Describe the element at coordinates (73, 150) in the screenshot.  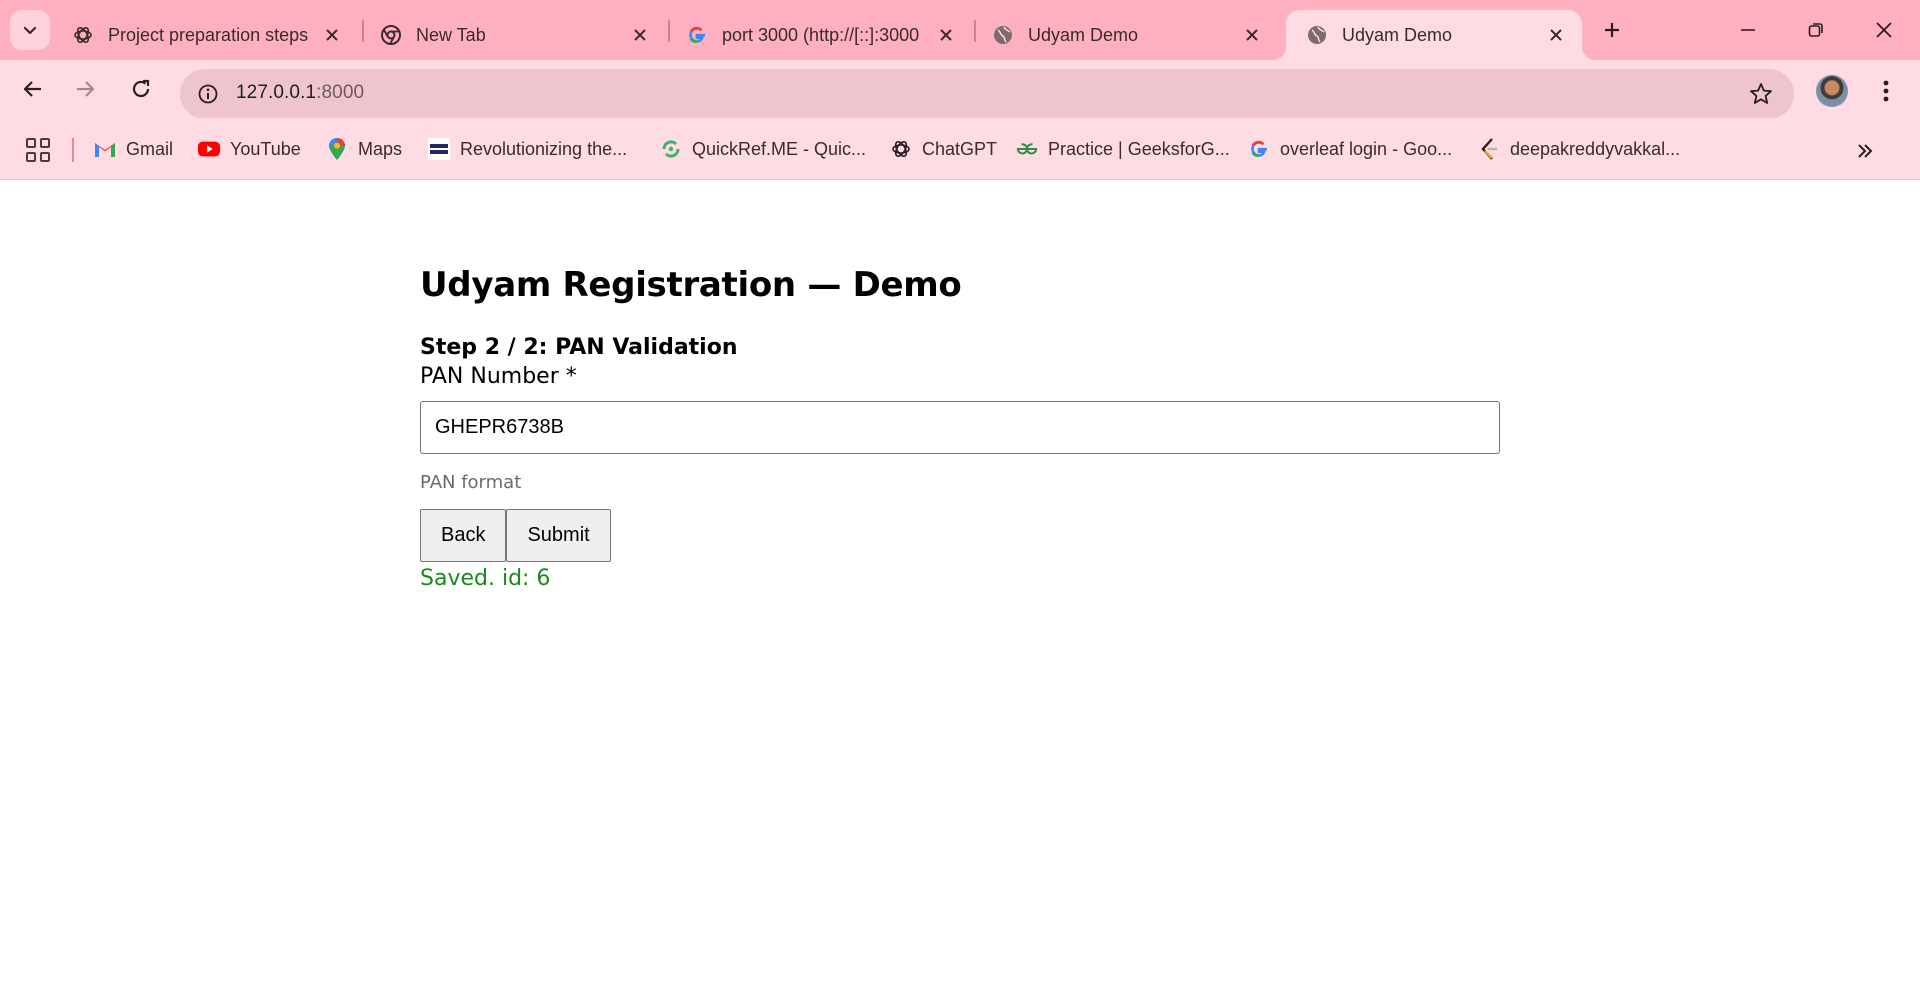
I see `bookmark-separator` at that location.